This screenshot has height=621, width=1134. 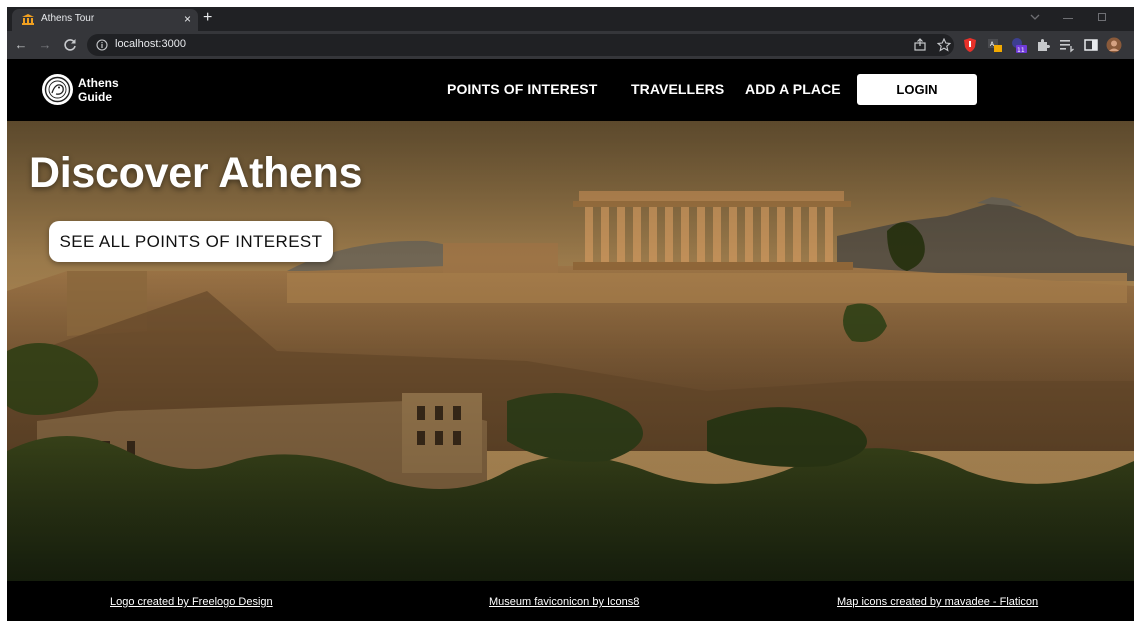 I want to click on footer-credit-logo: Logo created by Freelogo Design, so click(x=191, y=602).